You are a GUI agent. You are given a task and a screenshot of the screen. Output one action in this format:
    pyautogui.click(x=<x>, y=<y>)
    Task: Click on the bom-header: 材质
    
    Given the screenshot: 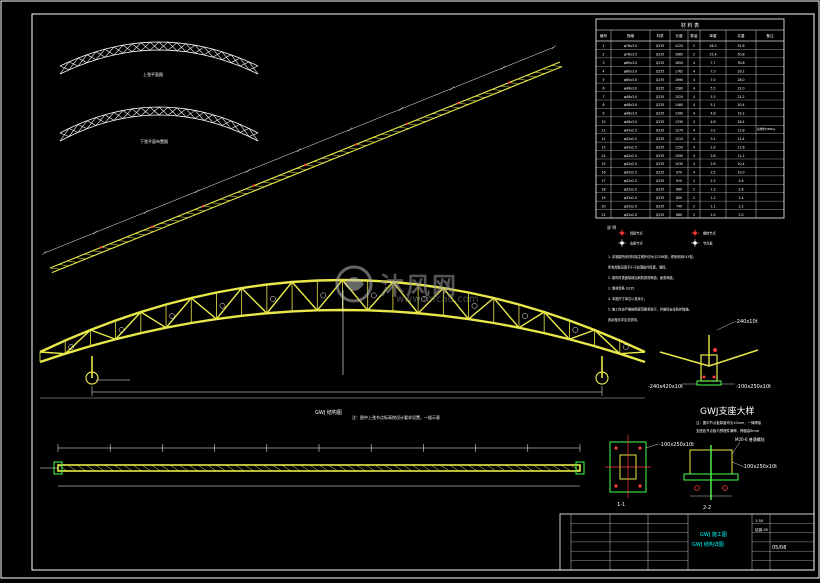 What is the action you would take?
    pyautogui.click(x=660, y=35)
    